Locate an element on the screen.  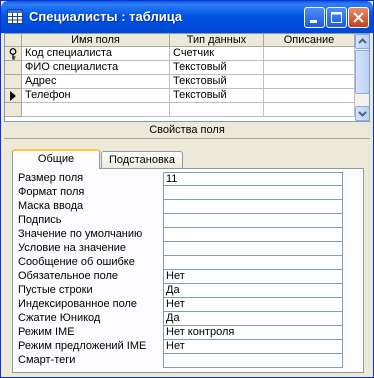
grid-header: Имя поля Тип данных Описание is located at coordinates (180, 40).